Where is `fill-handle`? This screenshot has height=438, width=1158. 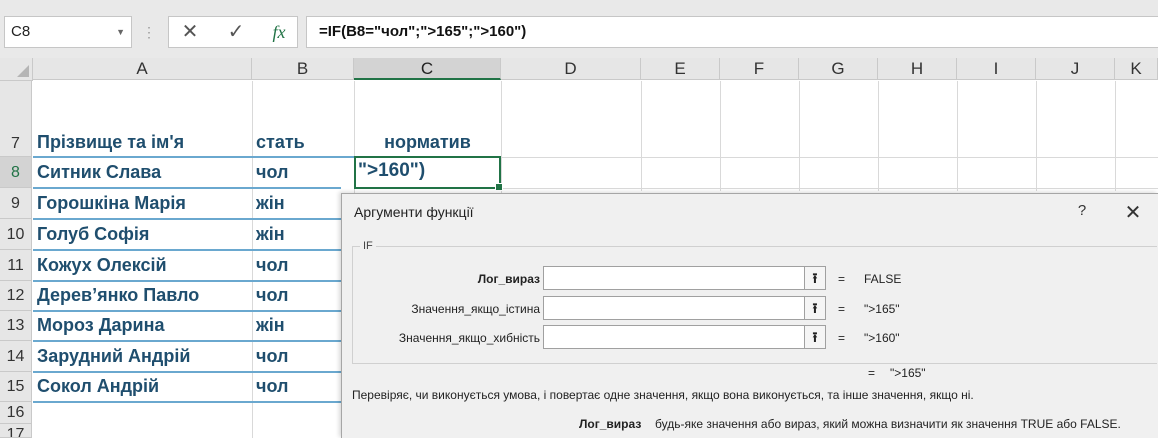 fill-handle is located at coordinates (499, 187).